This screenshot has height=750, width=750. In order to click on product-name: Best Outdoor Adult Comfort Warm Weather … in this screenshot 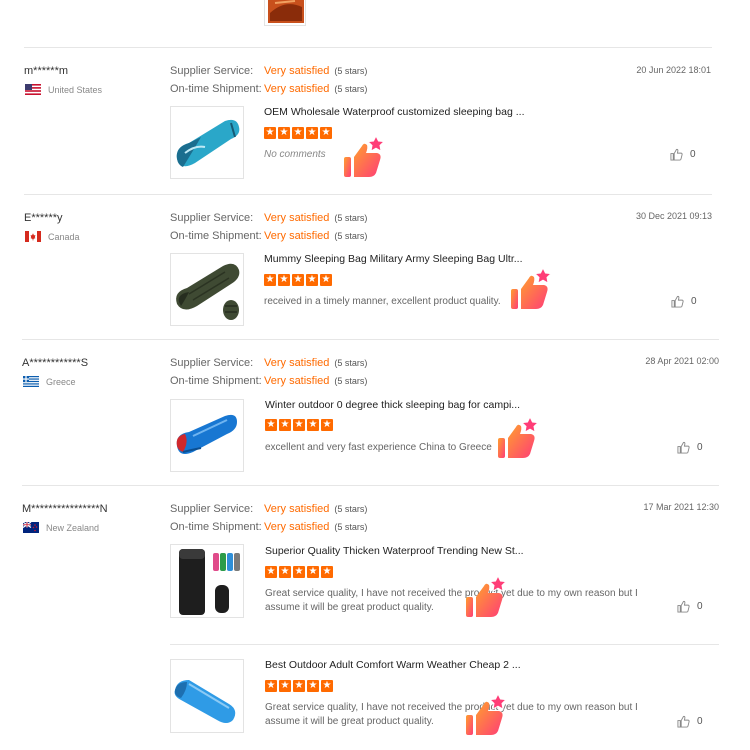, I will do `click(393, 665)`.